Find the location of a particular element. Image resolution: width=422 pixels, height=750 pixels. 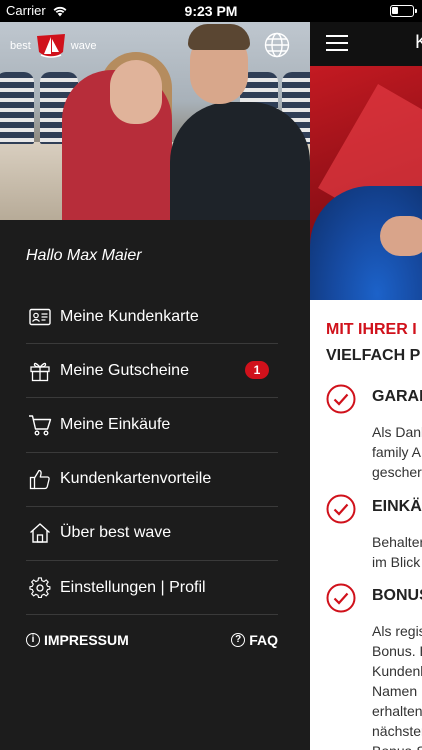

menu-item-einstellungen: Einstellungen | Profil is located at coordinates (152, 588).